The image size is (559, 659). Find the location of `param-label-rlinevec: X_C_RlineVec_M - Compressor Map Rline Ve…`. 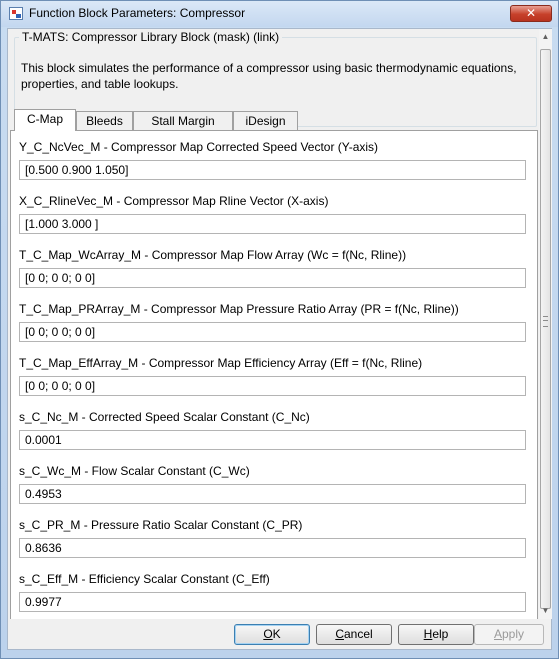

param-label-rlinevec: X_C_RlineVec_M - Compressor Map Rline Ve… is located at coordinates (174, 201).